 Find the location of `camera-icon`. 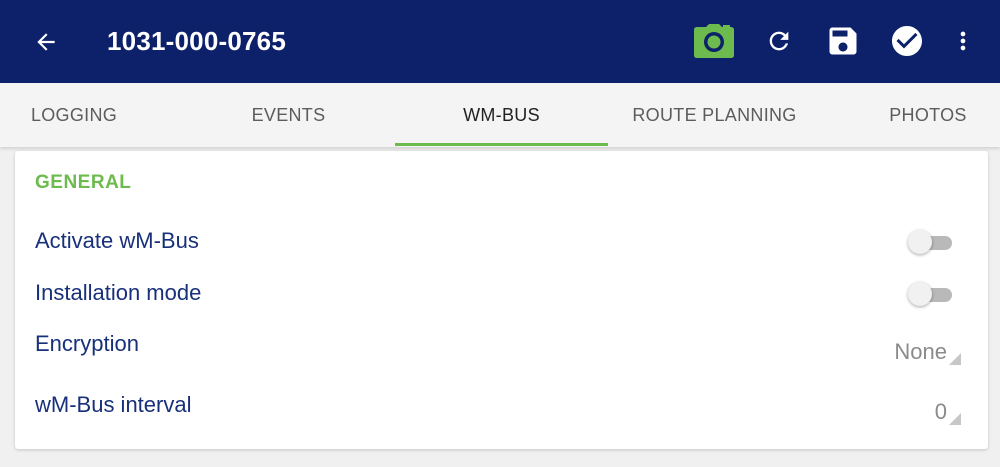

camera-icon is located at coordinates (714, 41).